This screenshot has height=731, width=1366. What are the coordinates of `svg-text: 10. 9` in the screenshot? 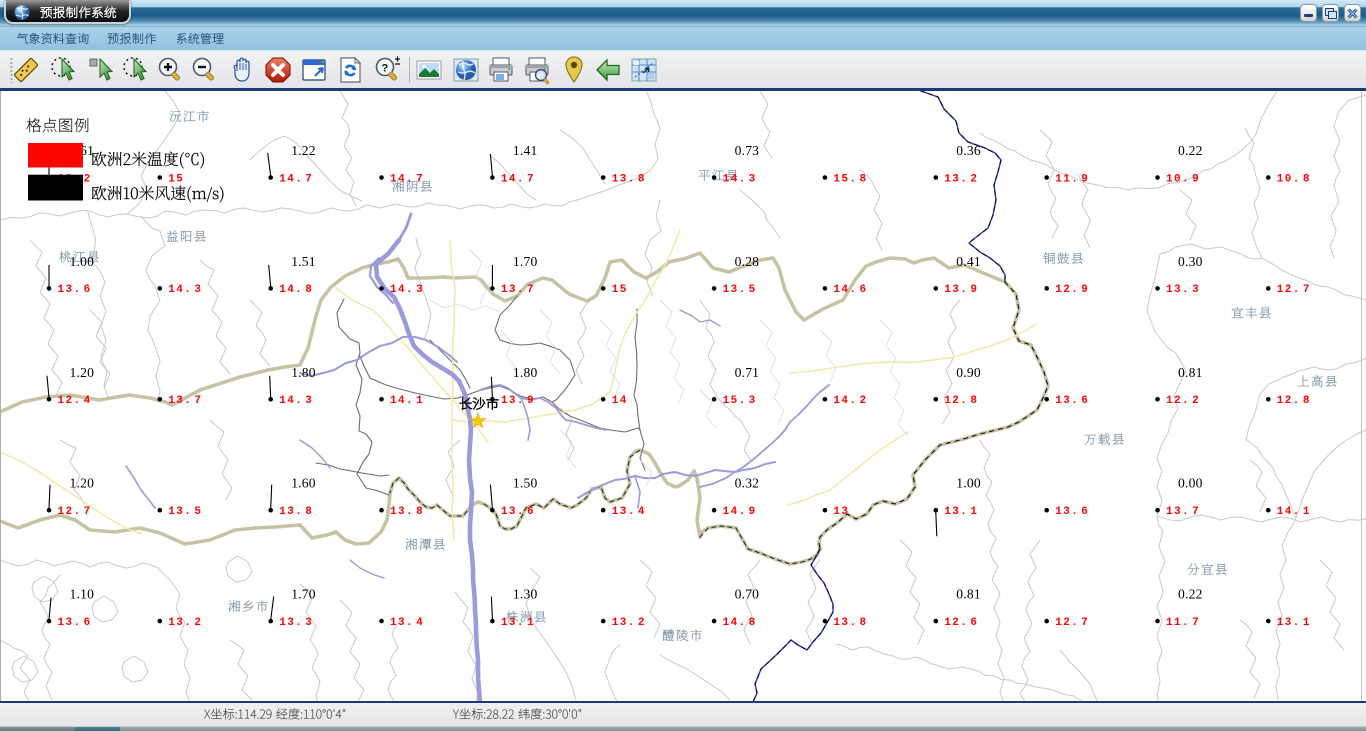 It's located at (1183, 179).